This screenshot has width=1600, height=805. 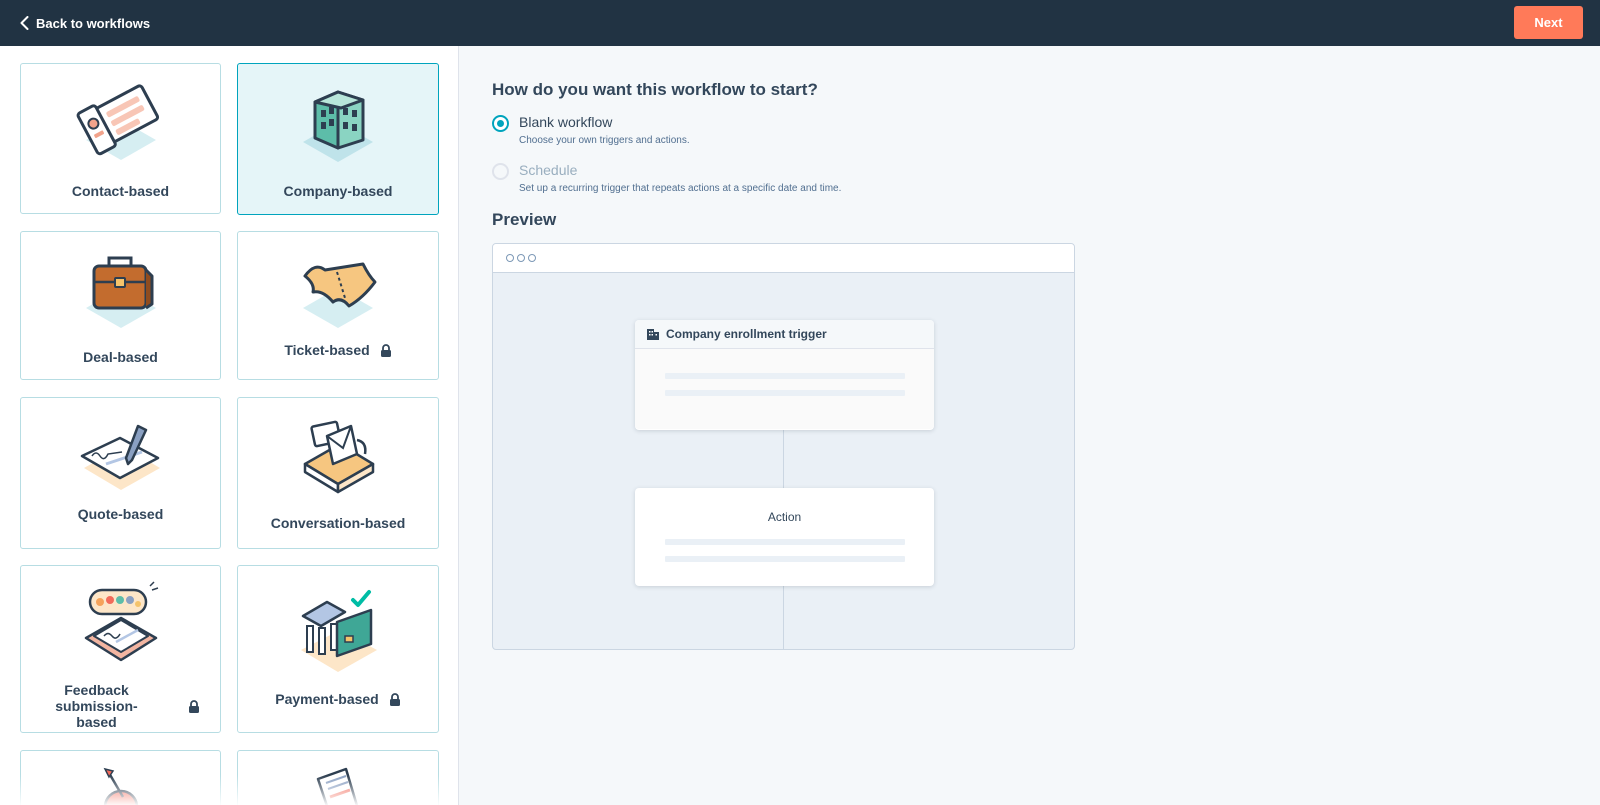 What do you see at coordinates (1548, 22) in the screenshot?
I see `next-button: Next` at bounding box center [1548, 22].